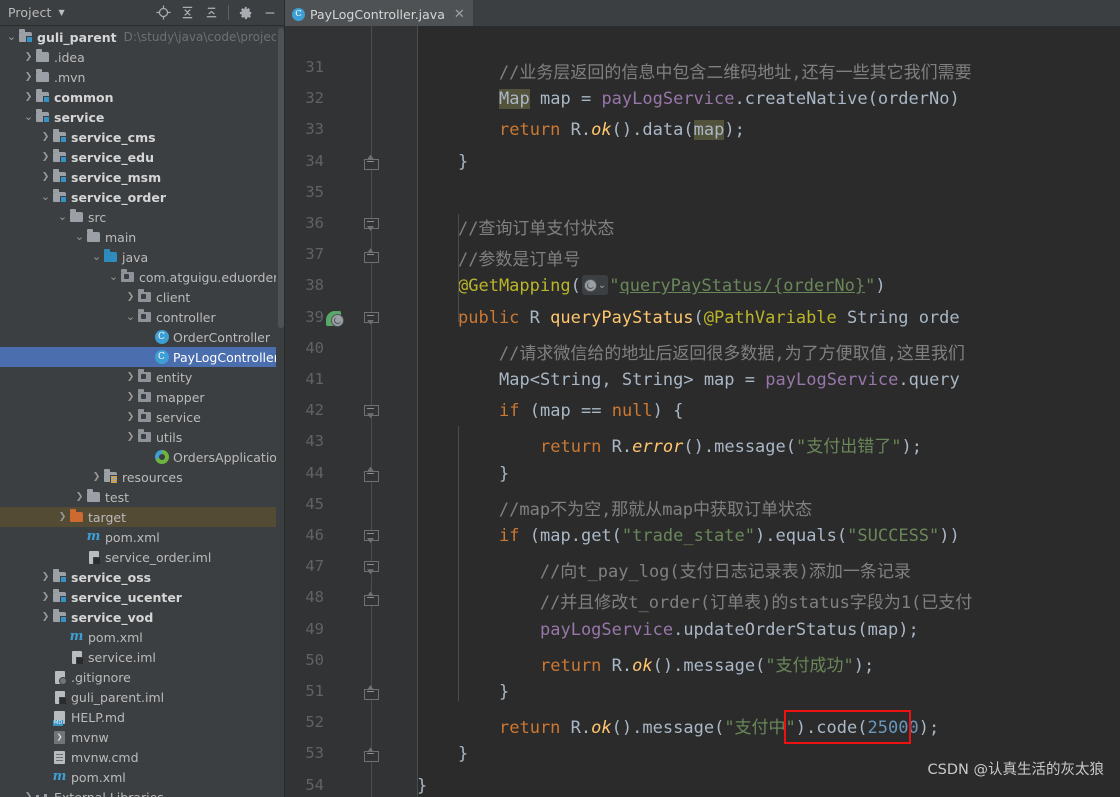 The image size is (1120, 797). Describe the element at coordinates (142, 177) in the screenshot. I see `tree-item-service-msm: ❯ service_msm` at that location.